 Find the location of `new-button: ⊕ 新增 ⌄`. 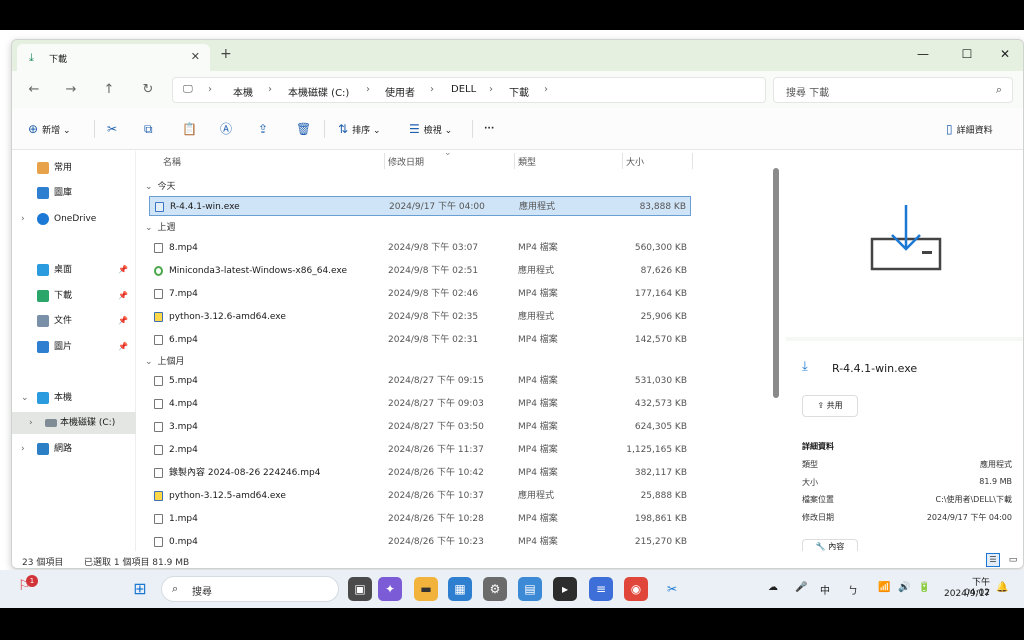

new-button: ⊕ 新增 ⌄ is located at coordinates (49, 129).